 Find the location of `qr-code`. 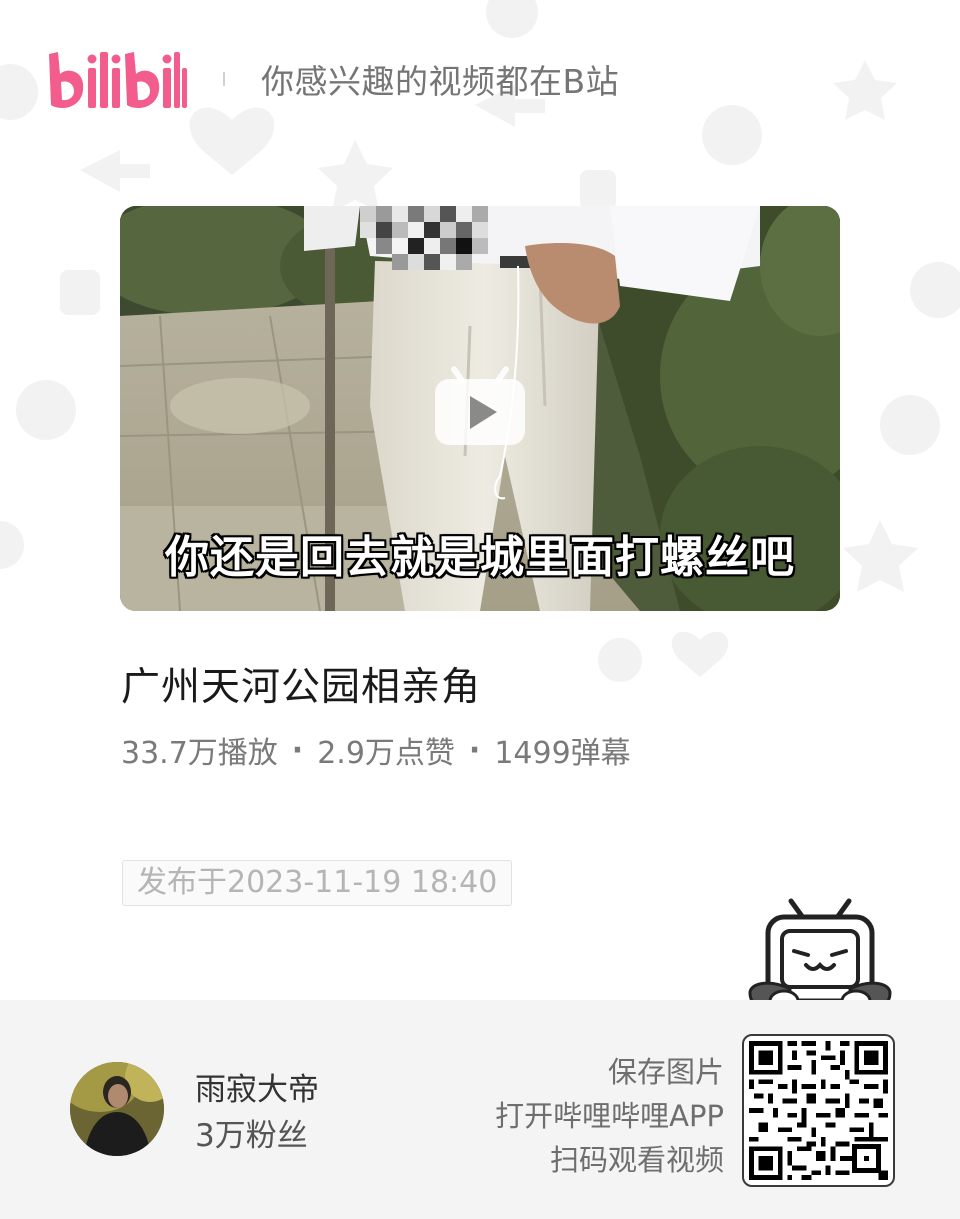

qr-code is located at coordinates (818, 1110).